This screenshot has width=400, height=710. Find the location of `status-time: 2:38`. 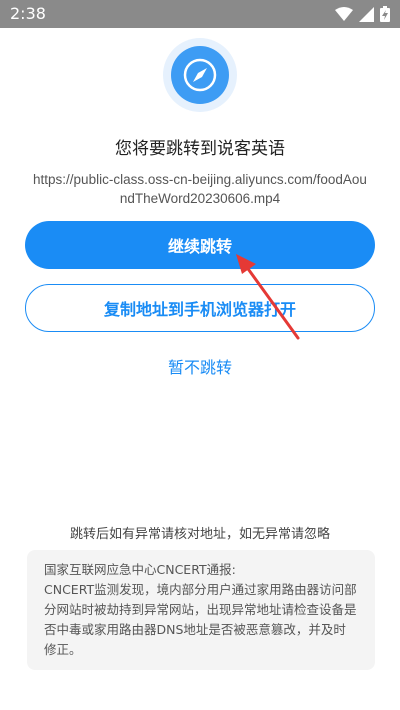

status-time: 2:38 is located at coordinates (28, 13).